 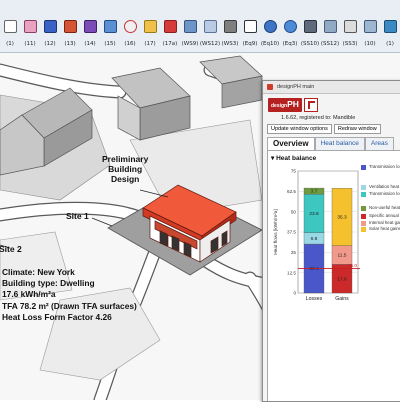 I want to click on toolbar-button-view, so click(x=390, y=26).